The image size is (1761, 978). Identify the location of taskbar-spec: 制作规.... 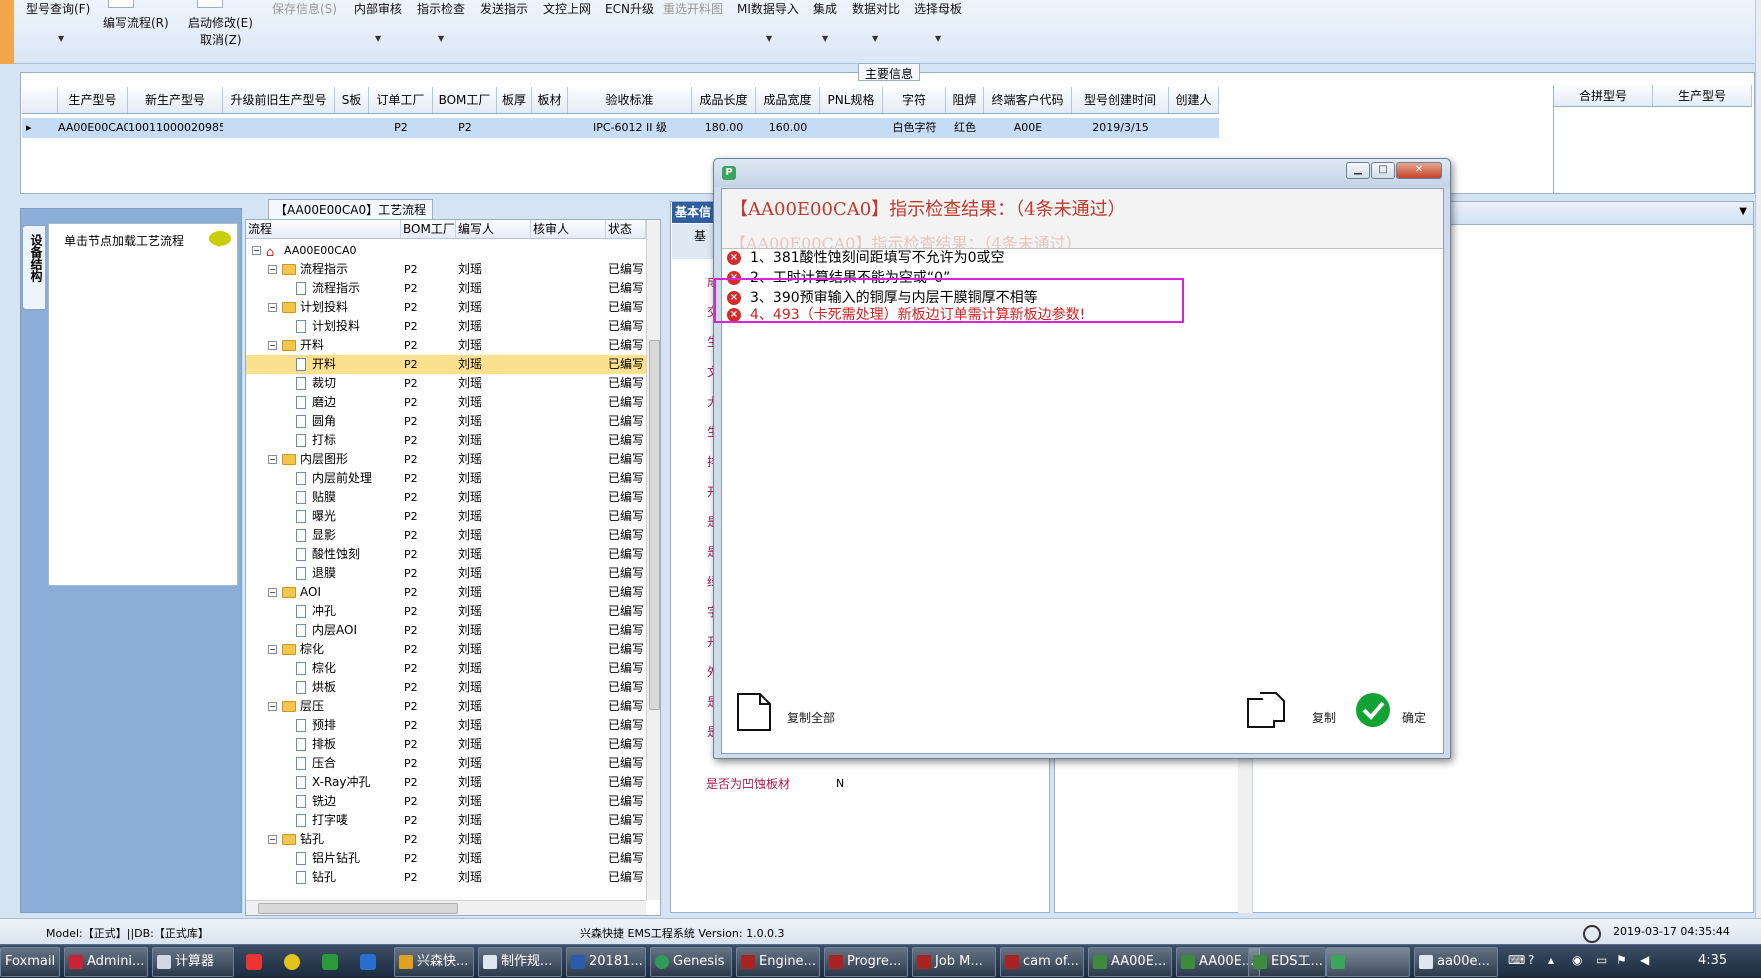
(520, 962).